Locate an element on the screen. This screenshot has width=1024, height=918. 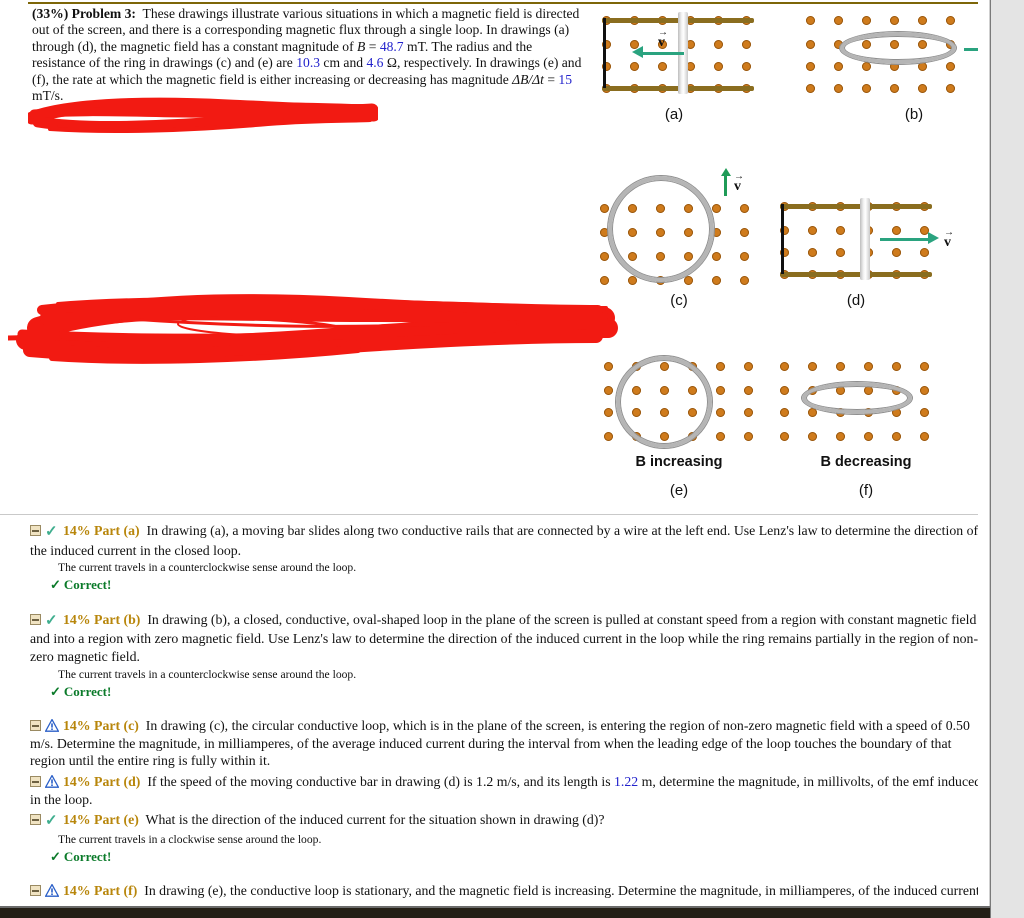
part-b-correct-status: ✓ Correct! is located at coordinates (81, 691).